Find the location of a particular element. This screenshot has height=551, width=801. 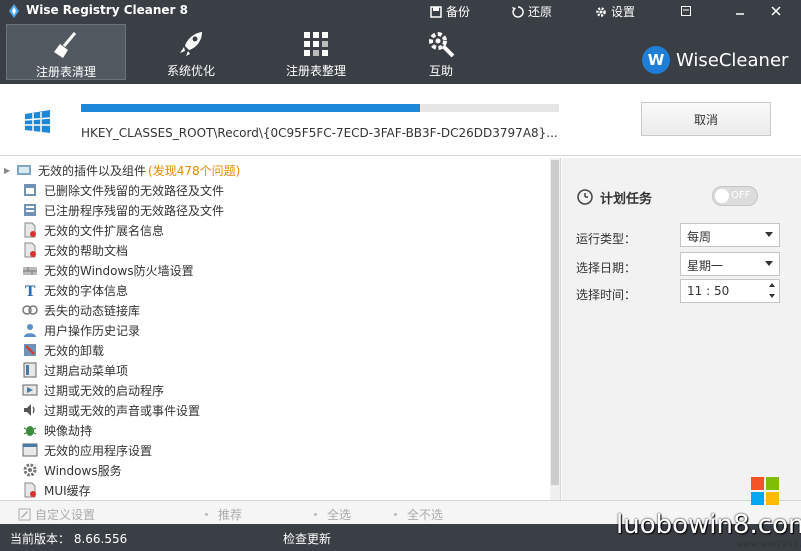

menu-button is located at coordinates (686, 11).